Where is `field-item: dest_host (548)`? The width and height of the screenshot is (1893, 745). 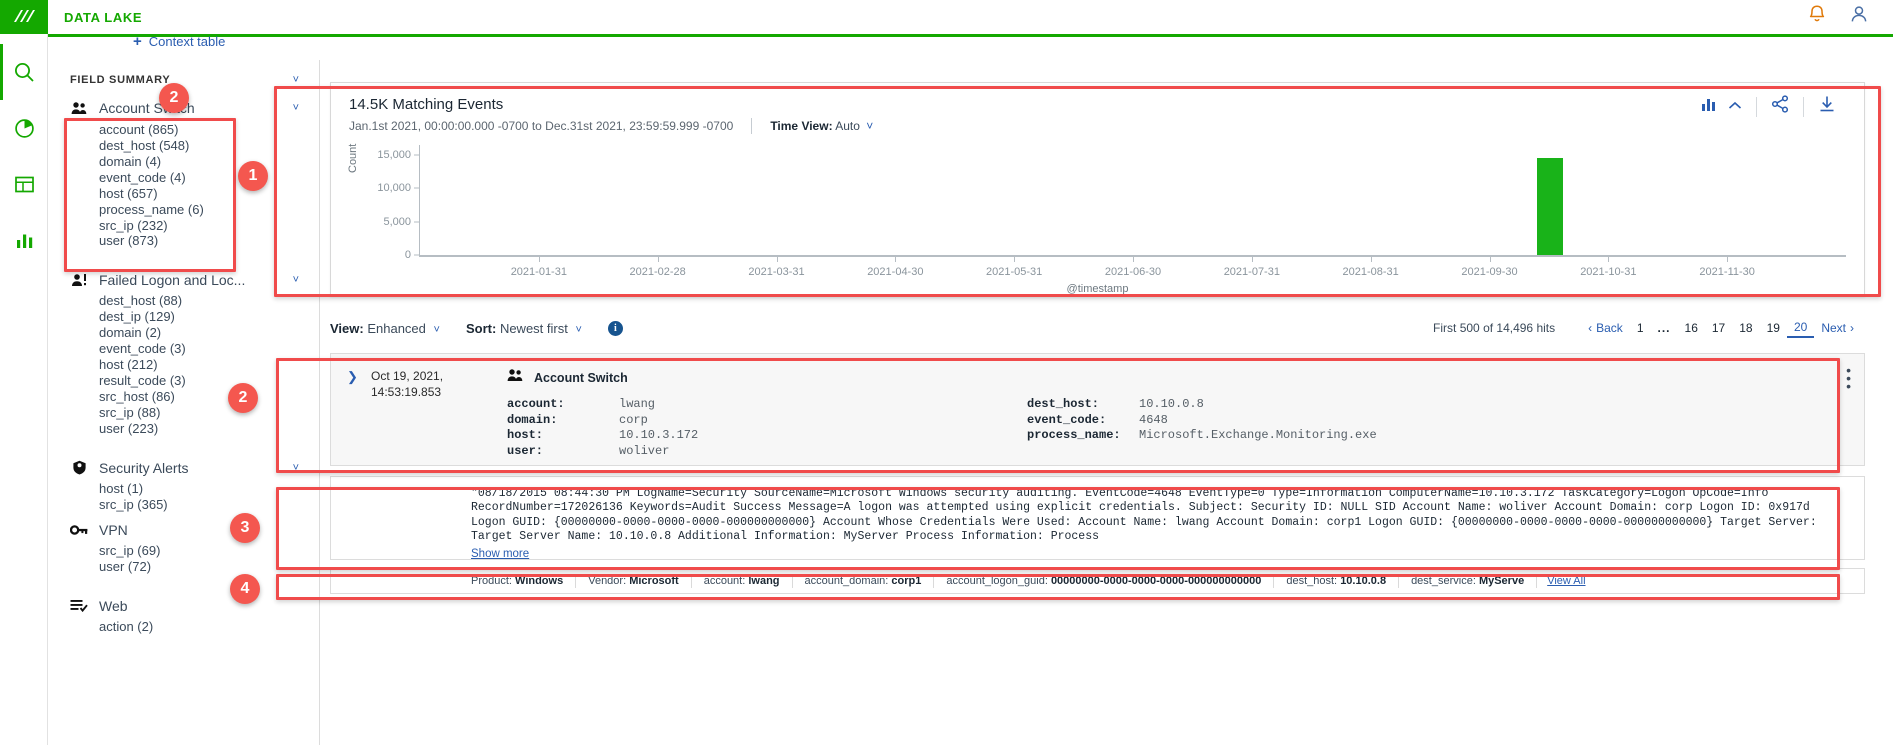 field-item: dest_host (548) is located at coordinates (202, 146).